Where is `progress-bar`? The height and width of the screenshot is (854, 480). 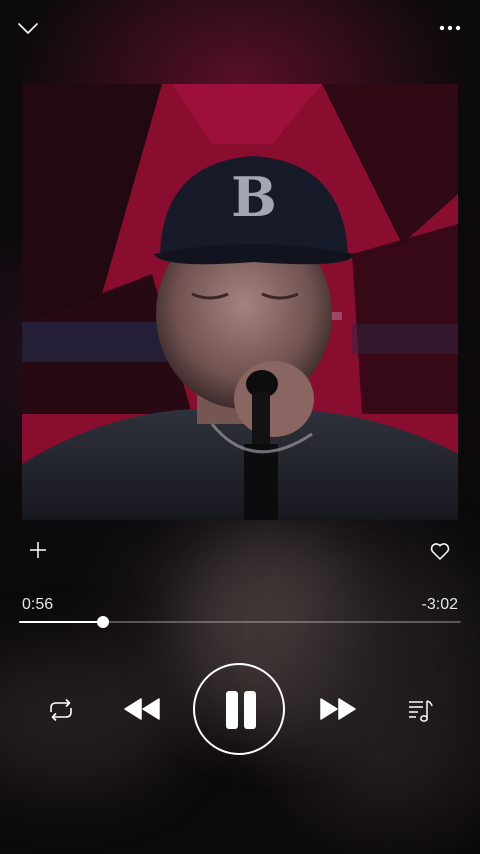
progress-bar is located at coordinates (240, 622).